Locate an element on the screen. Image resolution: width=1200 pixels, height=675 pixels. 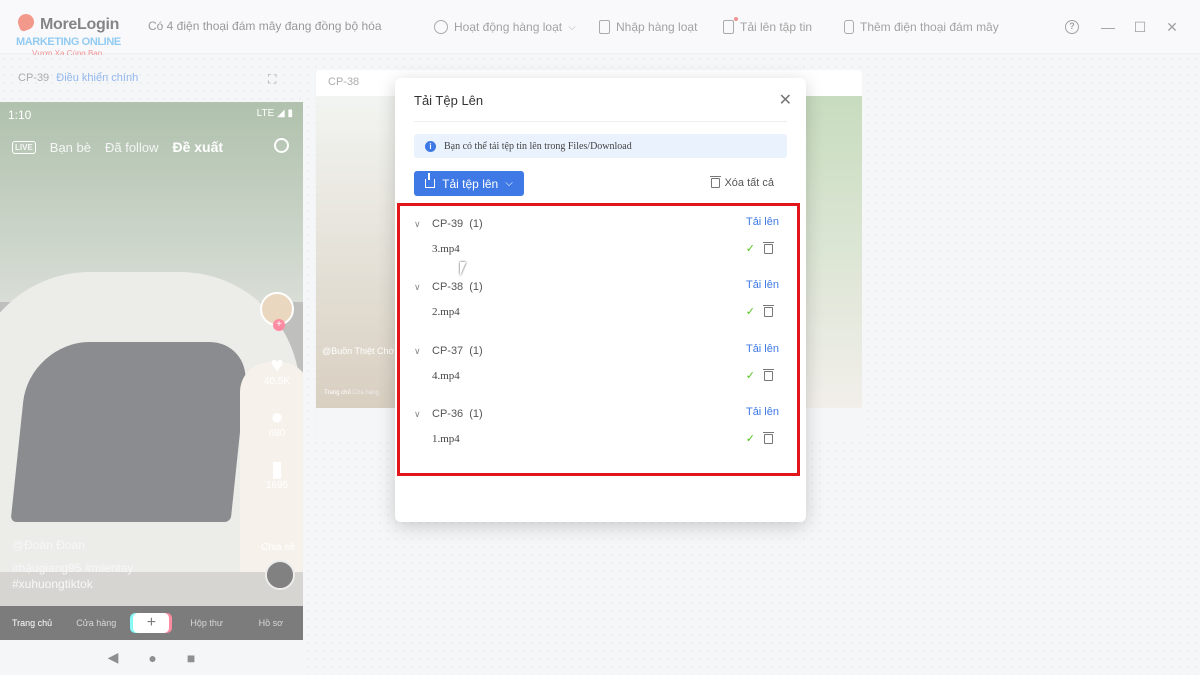
file-row: 1.mp4 ✓ is located at coordinates (596, 440).